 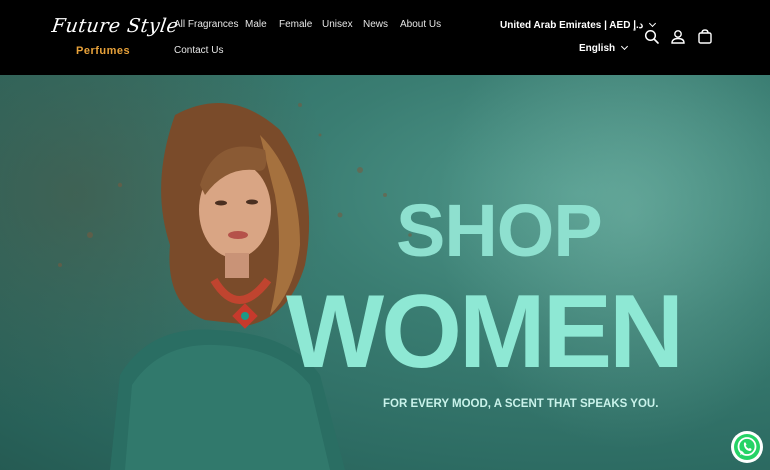 I want to click on country-label: United Arab Emirates | AED د.إ, so click(x=572, y=25).